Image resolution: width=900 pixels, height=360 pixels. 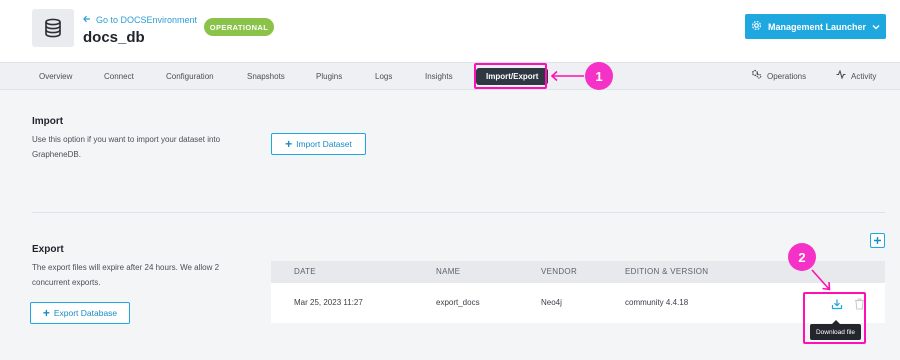 I want to click on tab-activity: Activity, so click(x=856, y=77).